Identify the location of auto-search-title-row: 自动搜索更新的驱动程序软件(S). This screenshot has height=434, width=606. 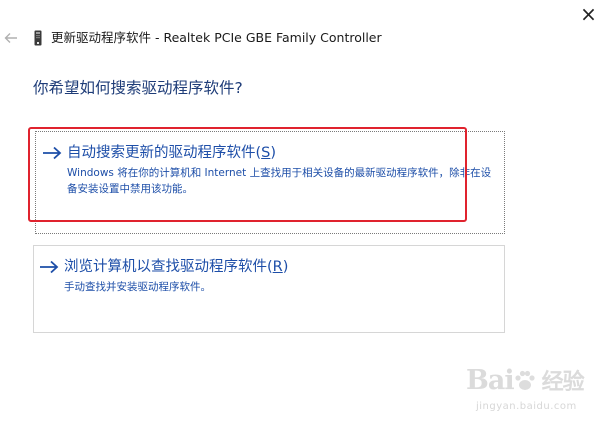
(159, 153).